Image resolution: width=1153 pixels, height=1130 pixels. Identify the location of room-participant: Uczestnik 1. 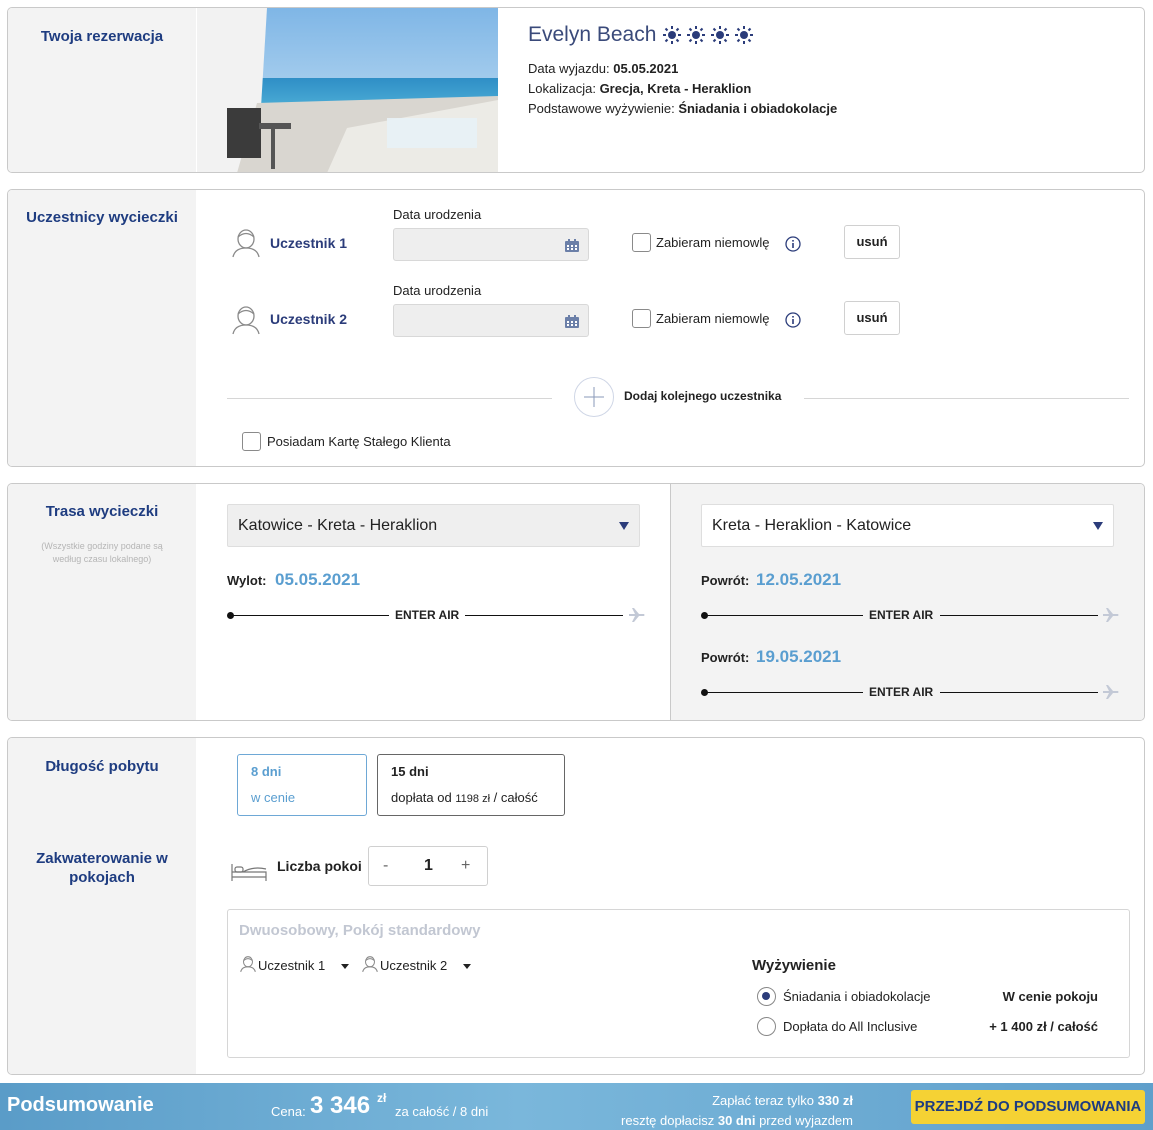
(291, 965).